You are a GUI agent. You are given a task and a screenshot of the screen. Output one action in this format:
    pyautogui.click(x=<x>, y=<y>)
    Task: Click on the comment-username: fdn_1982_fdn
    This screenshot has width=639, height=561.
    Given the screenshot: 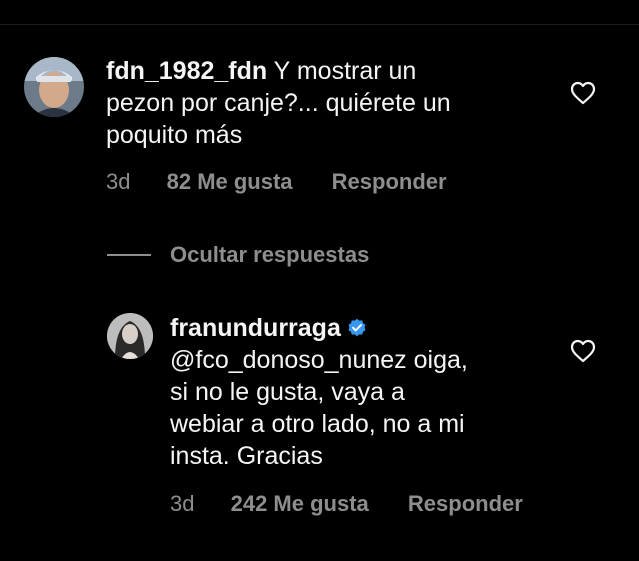 What is the action you would take?
    pyautogui.click(x=186, y=71)
    